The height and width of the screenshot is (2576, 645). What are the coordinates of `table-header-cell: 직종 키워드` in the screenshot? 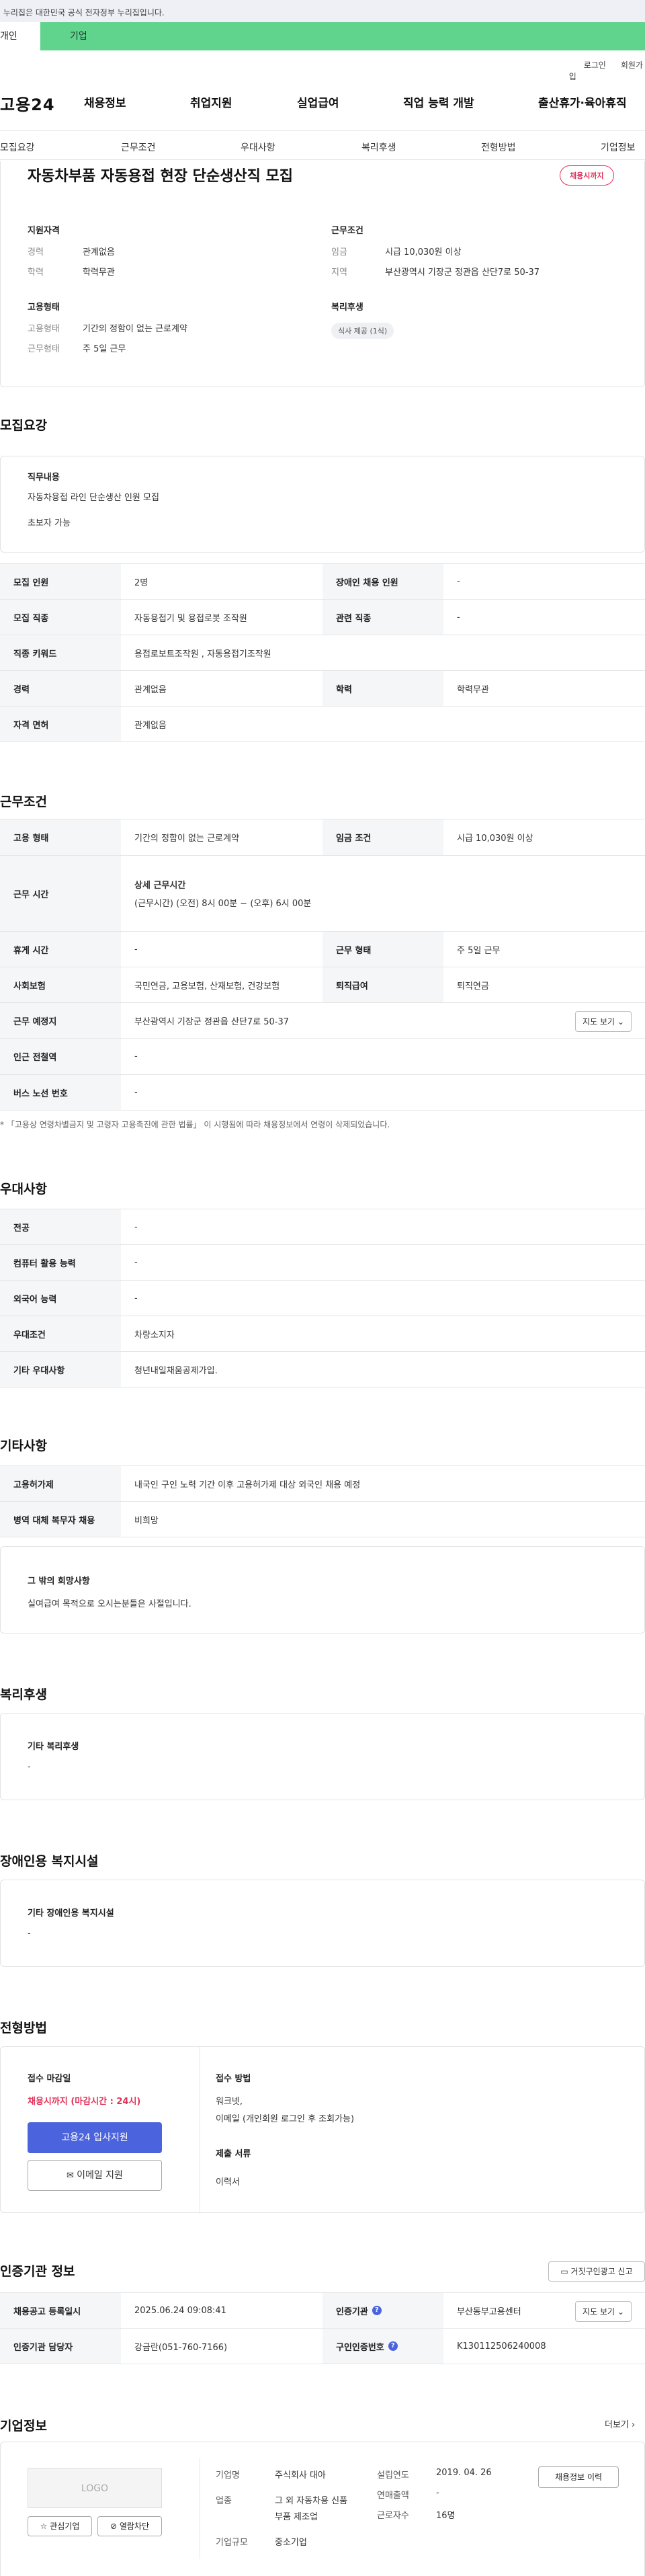 It's located at (60, 652).